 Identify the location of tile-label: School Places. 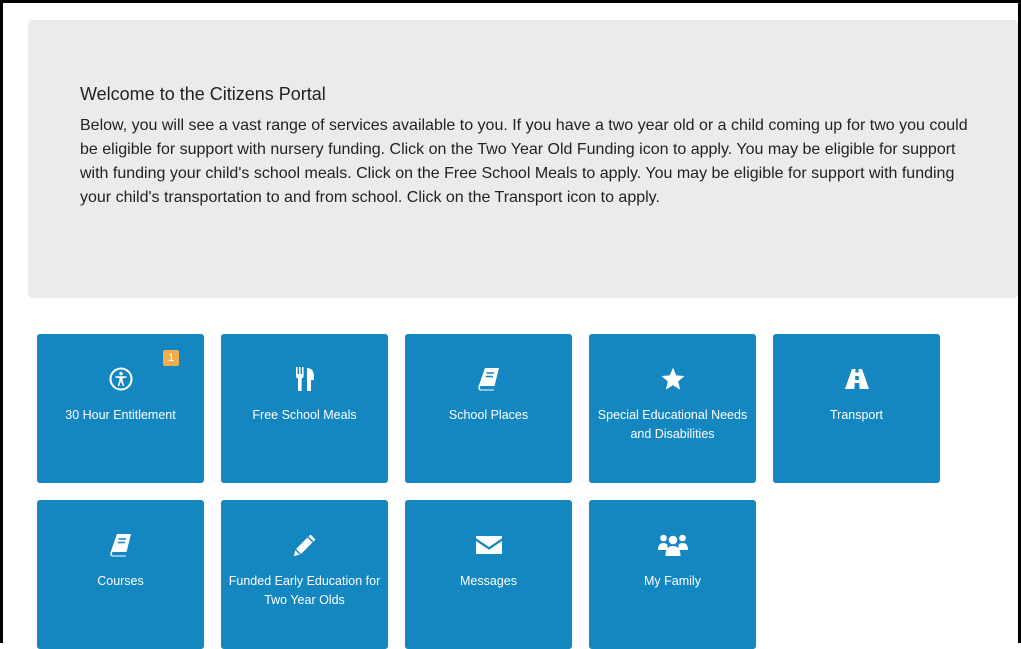
(488, 415).